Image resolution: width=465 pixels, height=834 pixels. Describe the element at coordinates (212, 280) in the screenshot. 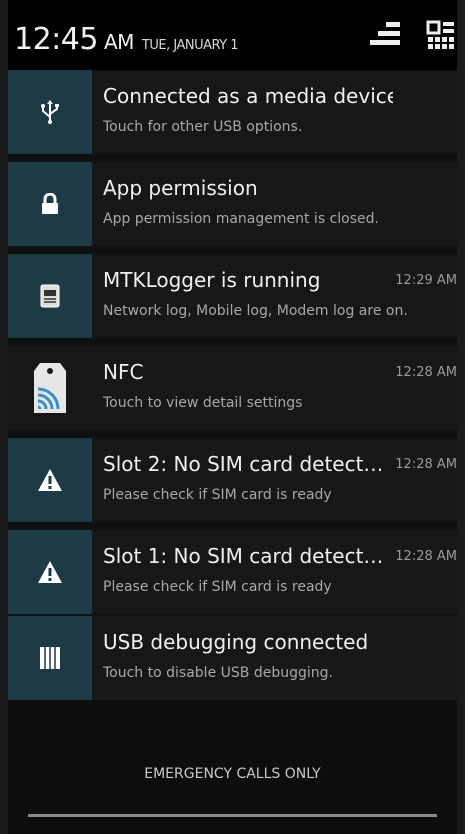

I see `notification-title: MTKLogger is running` at that location.